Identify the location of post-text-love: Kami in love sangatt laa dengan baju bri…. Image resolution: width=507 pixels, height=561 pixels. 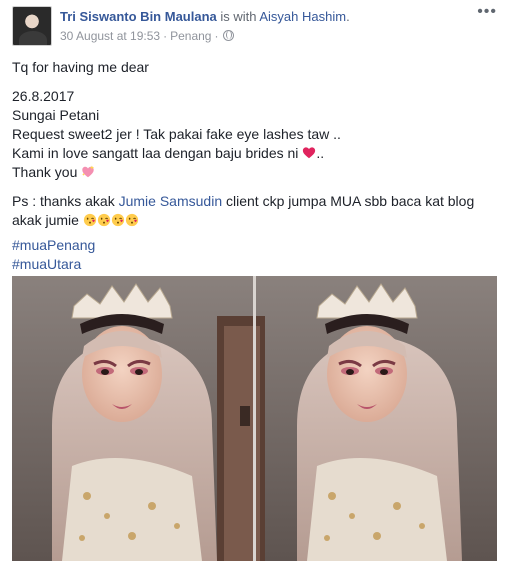
(253, 153).